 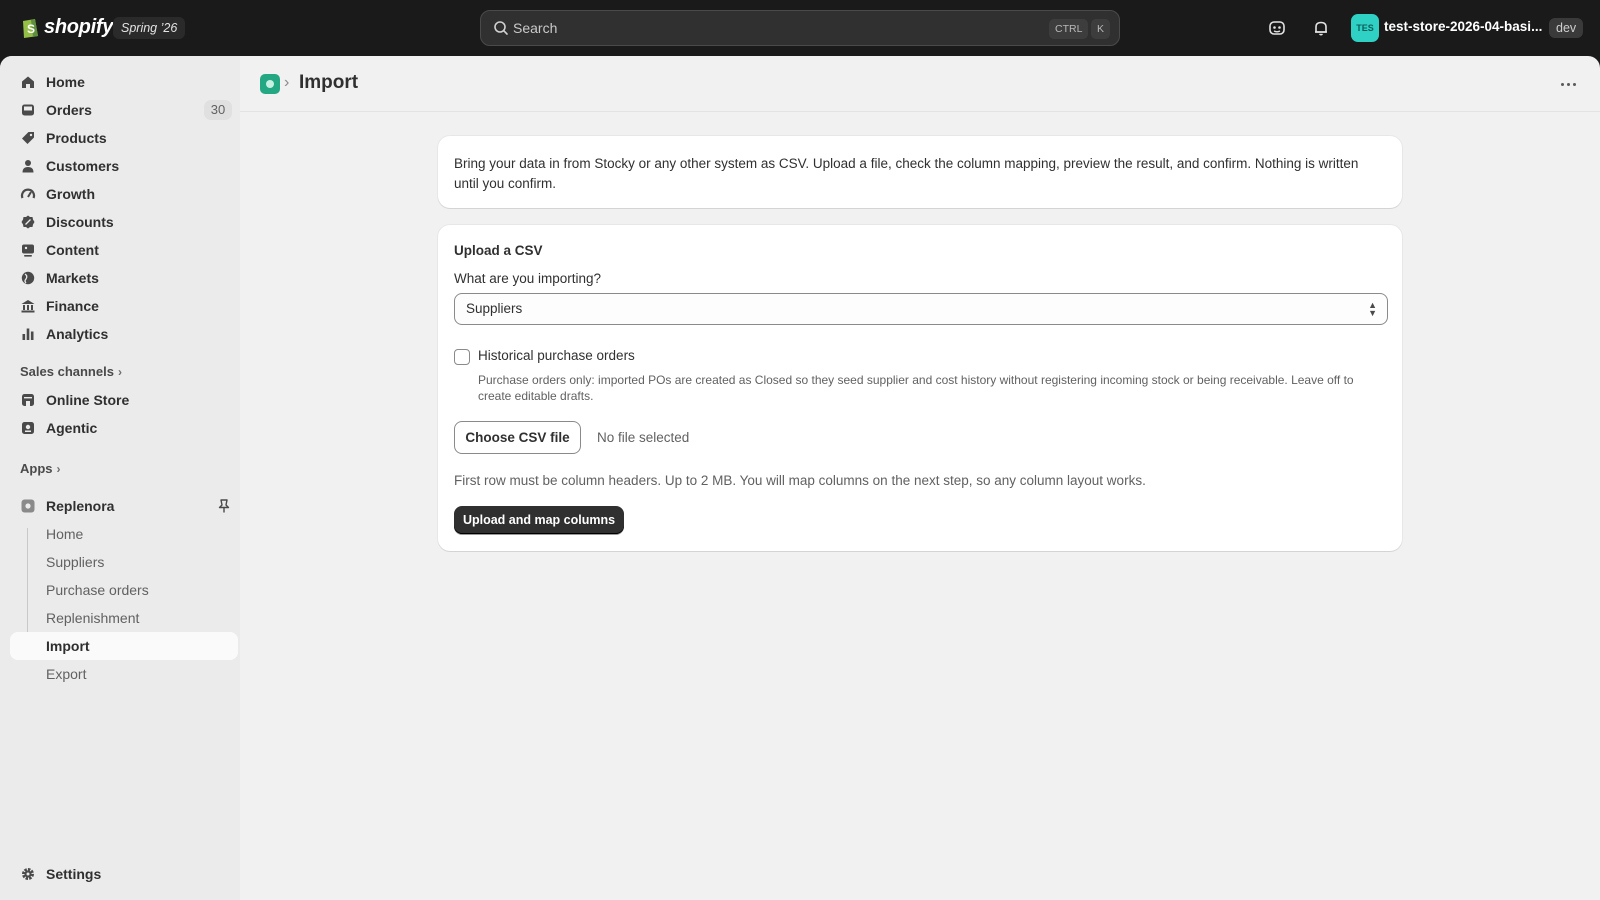 I want to click on sub-nav-label: Export, so click(x=66, y=674).